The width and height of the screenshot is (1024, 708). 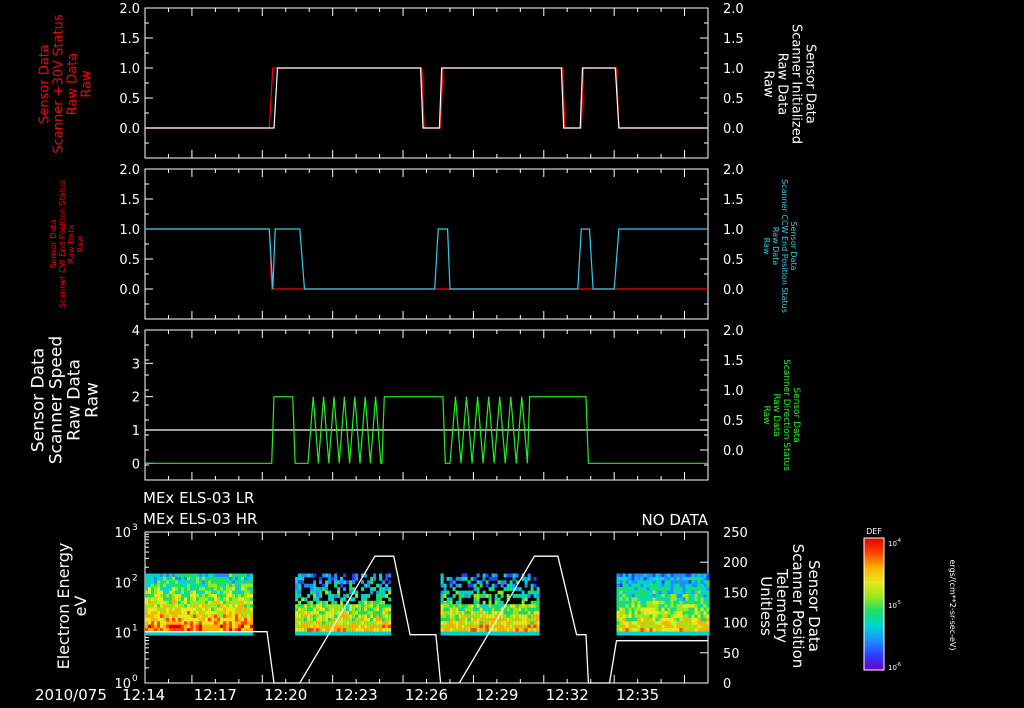 What do you see at coordinates (766, 246) in the screenshot?
I see `panel-2-right-label-line: Raw` at bounding box center [766, 246].